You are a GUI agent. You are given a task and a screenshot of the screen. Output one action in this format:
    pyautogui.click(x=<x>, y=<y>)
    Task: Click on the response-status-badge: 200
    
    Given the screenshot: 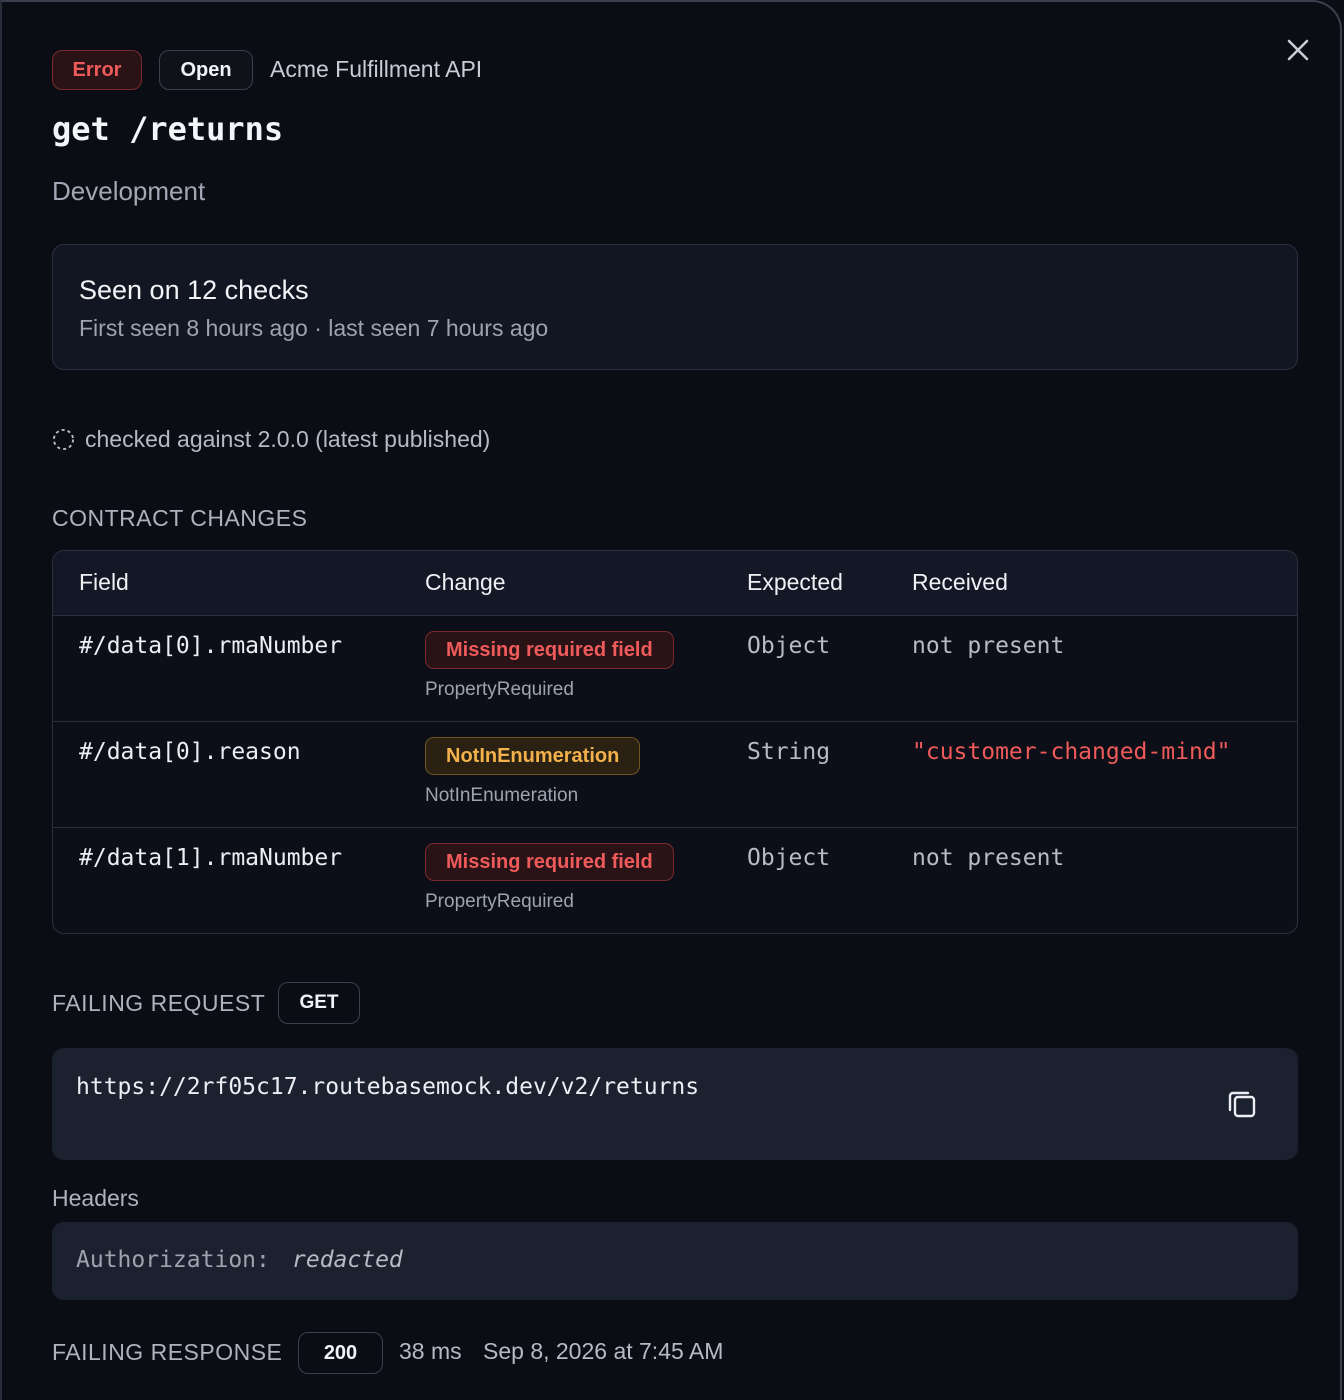 What is the action you would take?
    pyautogui.click(x=340, y=1353)
    